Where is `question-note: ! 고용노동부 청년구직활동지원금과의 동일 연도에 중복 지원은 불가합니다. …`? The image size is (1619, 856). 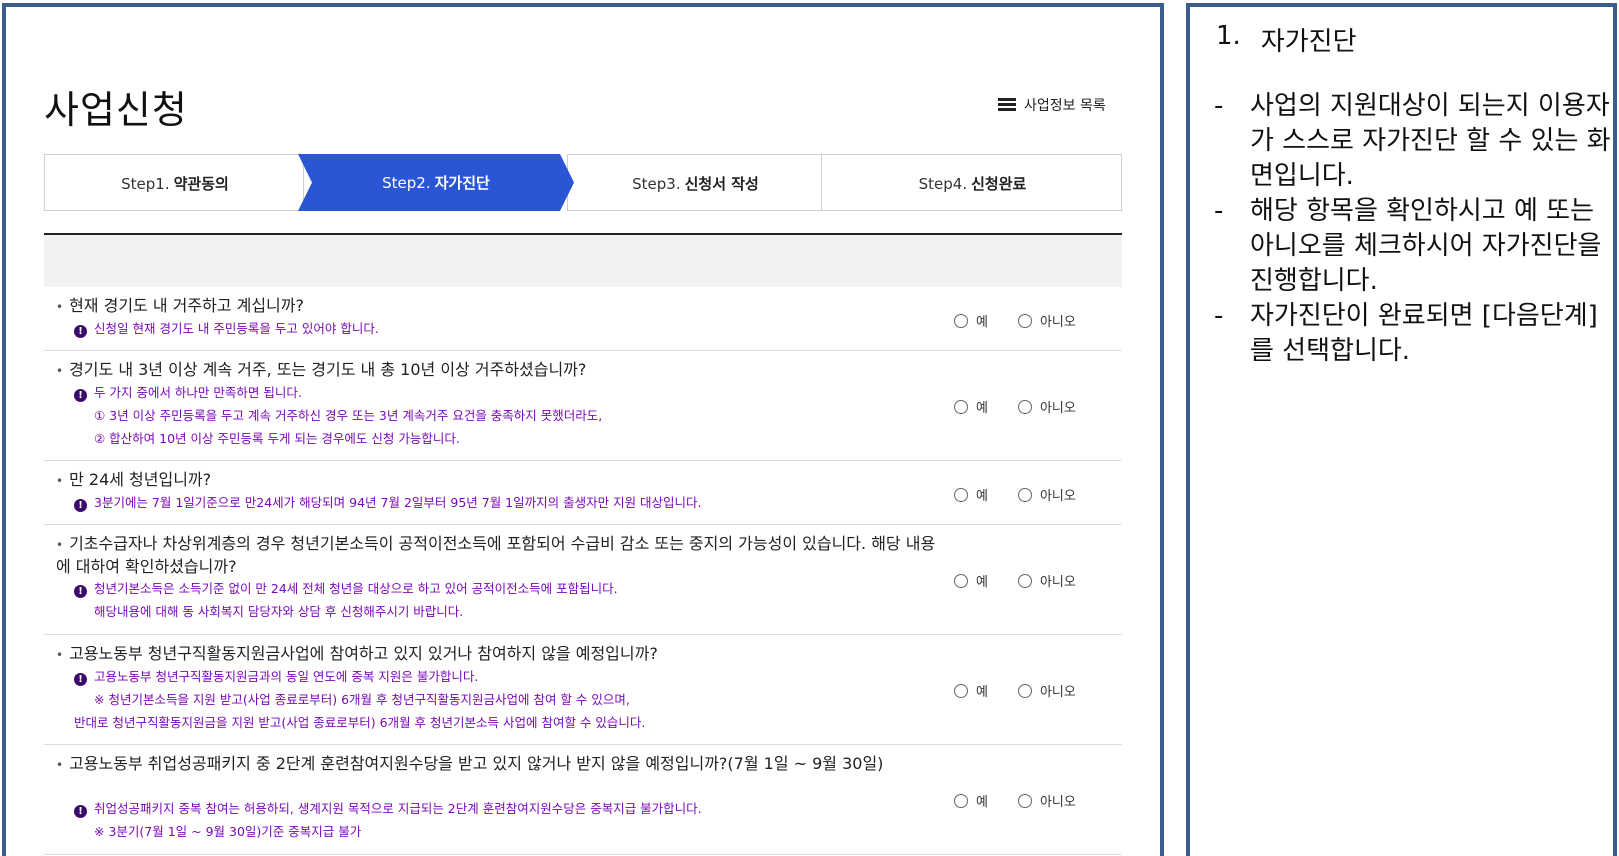 question-note: ! 고용노동부 청년구직활동지원금과의 동일 연도에 중복 지원은 불가합니다. … is located at coordinates (359, 699).